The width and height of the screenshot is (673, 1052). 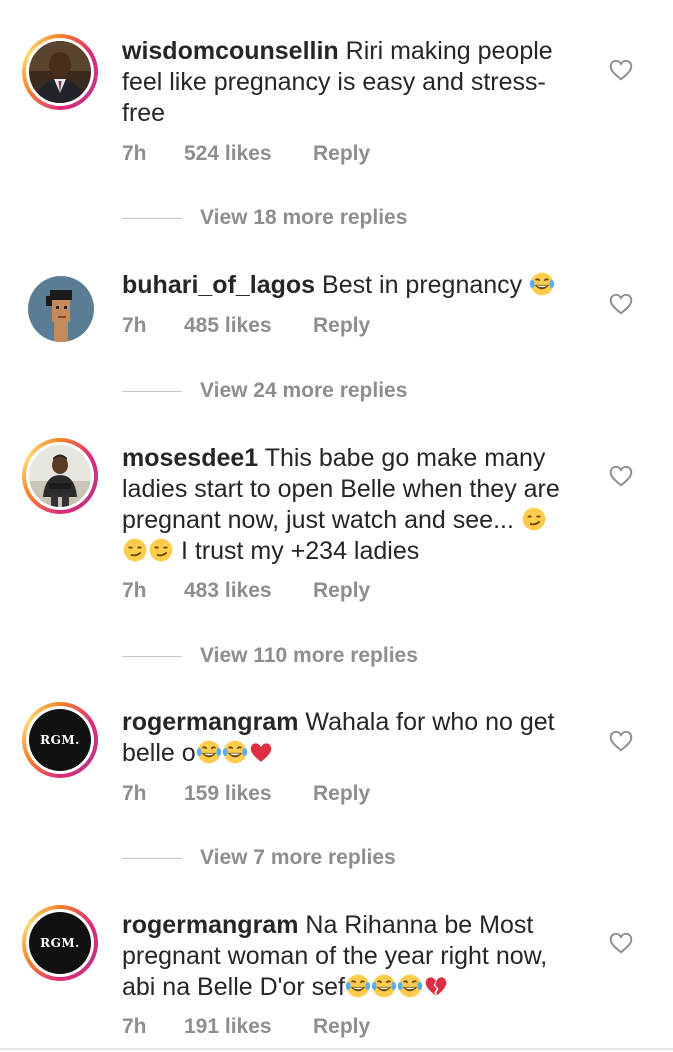 What do you see at coordinates (422, 285) in the screenshot?
I see `comment-text: Best in pregnancy` at bounding box center [422, 285].